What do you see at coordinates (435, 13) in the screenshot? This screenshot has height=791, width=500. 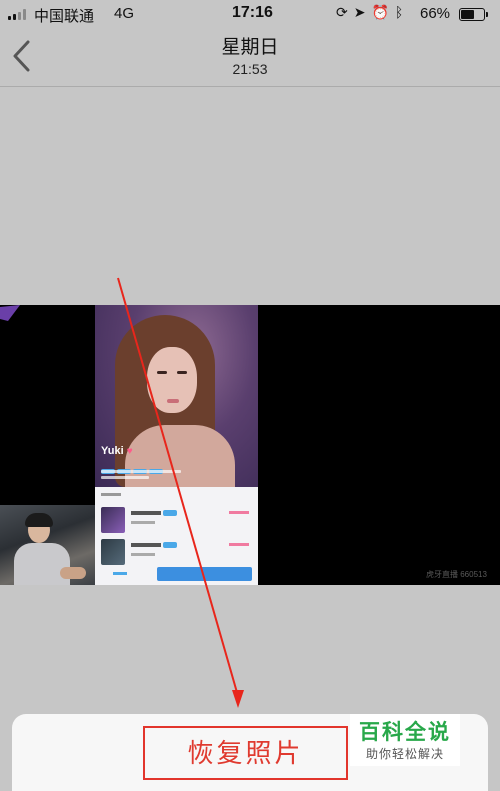 I see `battery-percent: 66%` at bounding box center [435, 13].